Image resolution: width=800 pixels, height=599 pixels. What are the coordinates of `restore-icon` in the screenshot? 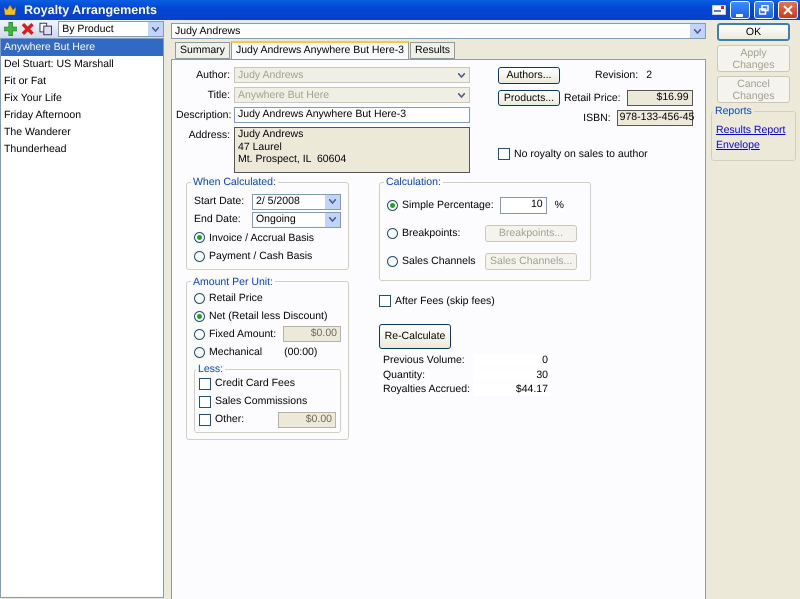 It's located at (764, 10).